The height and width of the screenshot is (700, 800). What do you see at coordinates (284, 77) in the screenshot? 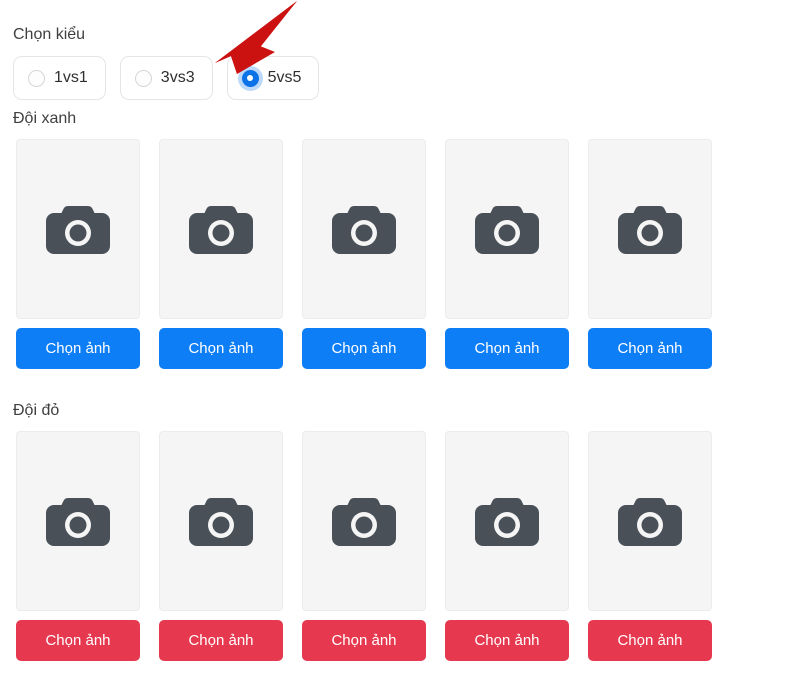
I see `mode-option-label: 5vs5` at bounding box center [284, 77].